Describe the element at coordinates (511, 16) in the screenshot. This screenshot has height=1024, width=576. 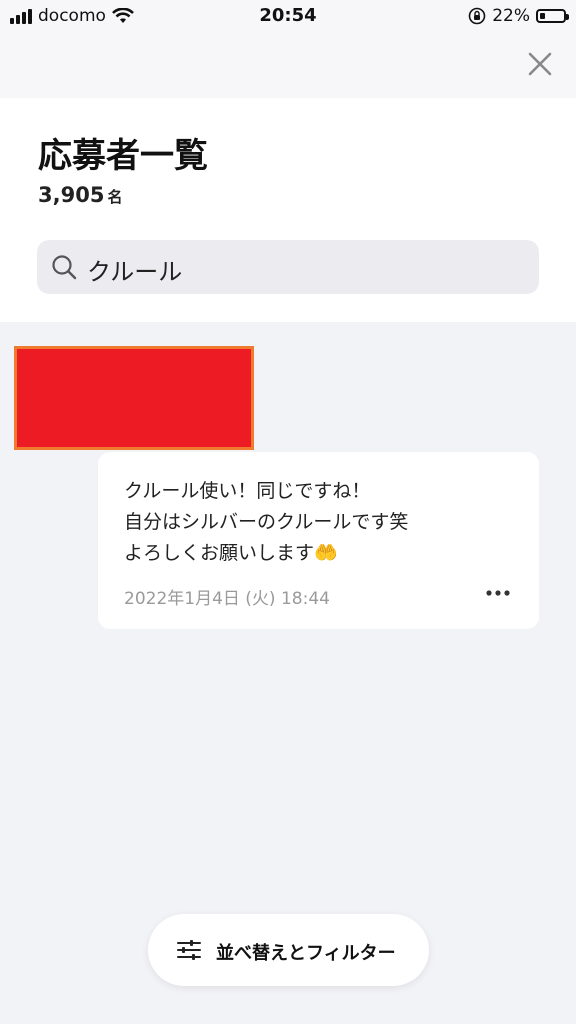
I see `battery-percent: 22%` at that location.